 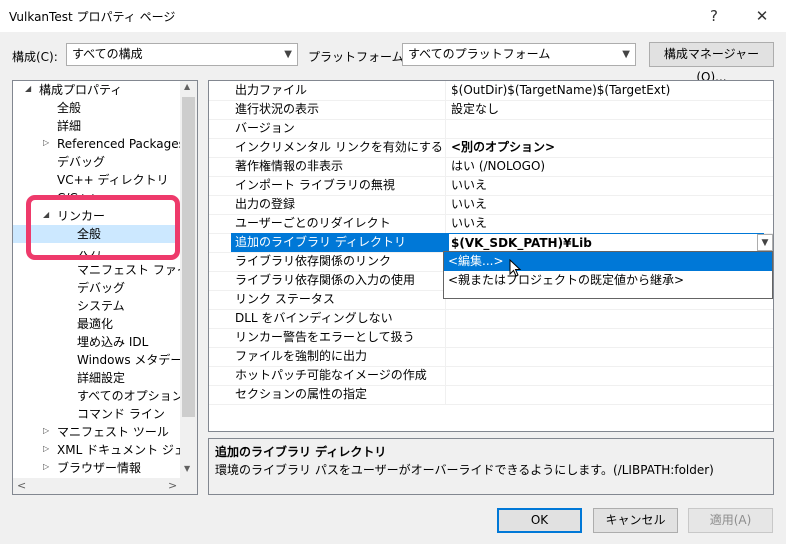 I want to click on property-row: リンカー警告をエラーとして扱う, so click(x=491, y=338).